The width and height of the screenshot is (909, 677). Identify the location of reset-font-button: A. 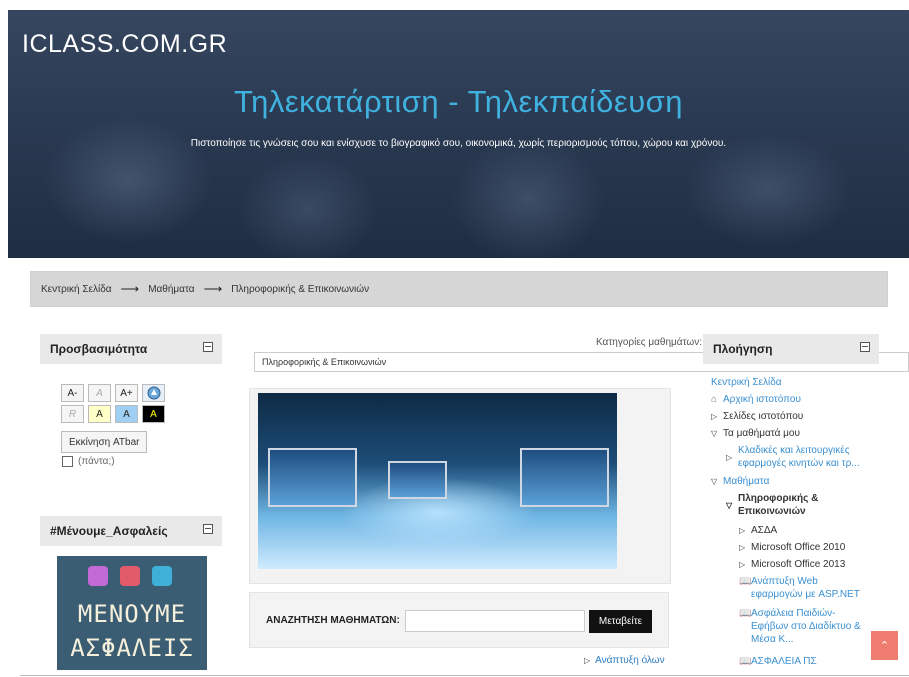
(99, 393).